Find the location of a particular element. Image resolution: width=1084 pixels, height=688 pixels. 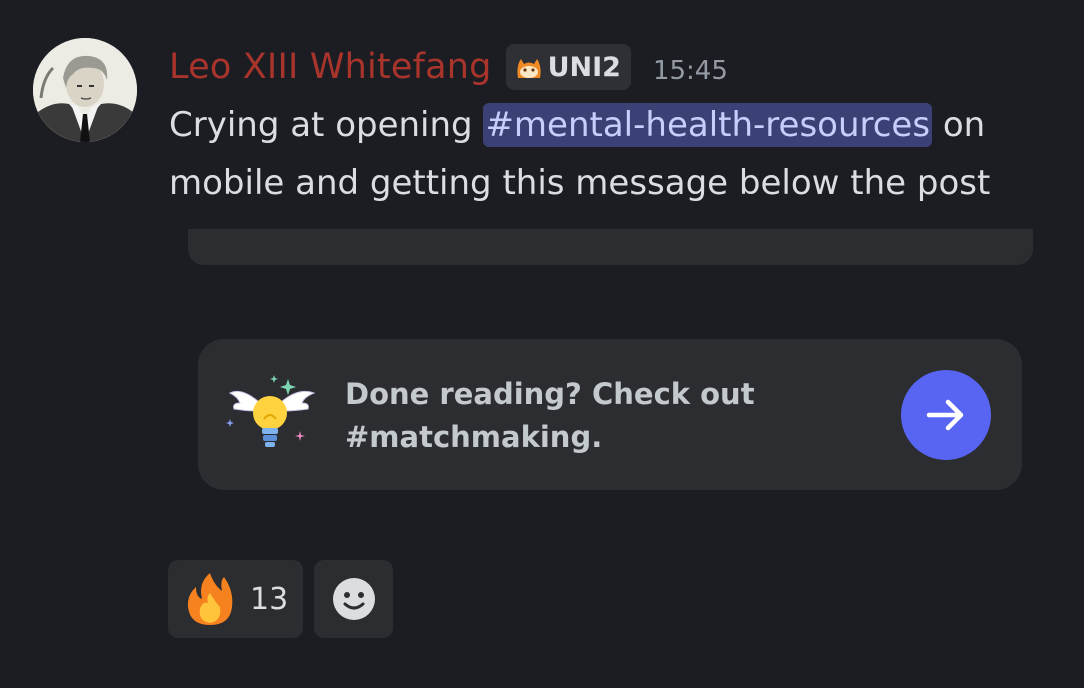

add-reaction-button is located at coordinates (353, 599).